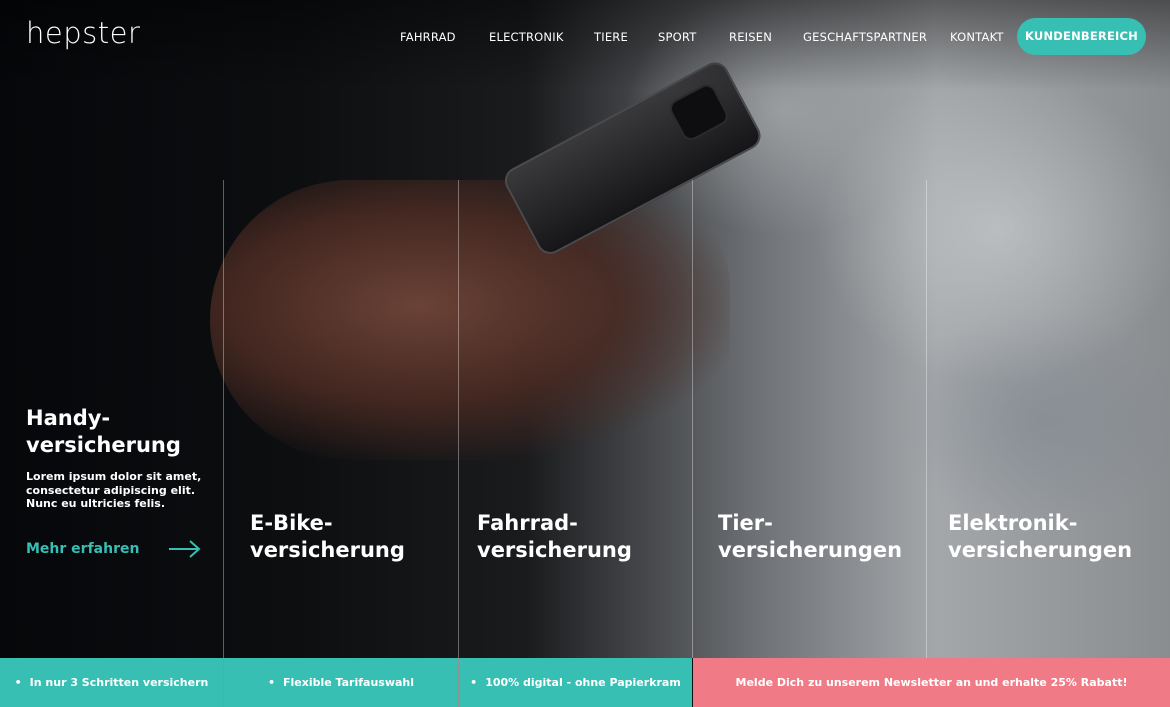  What do you see at coordinates (428, 37) in the screenshot?
I see `nav-item-fahrrad: FAHRRAD` at bounding box center [428, 37].